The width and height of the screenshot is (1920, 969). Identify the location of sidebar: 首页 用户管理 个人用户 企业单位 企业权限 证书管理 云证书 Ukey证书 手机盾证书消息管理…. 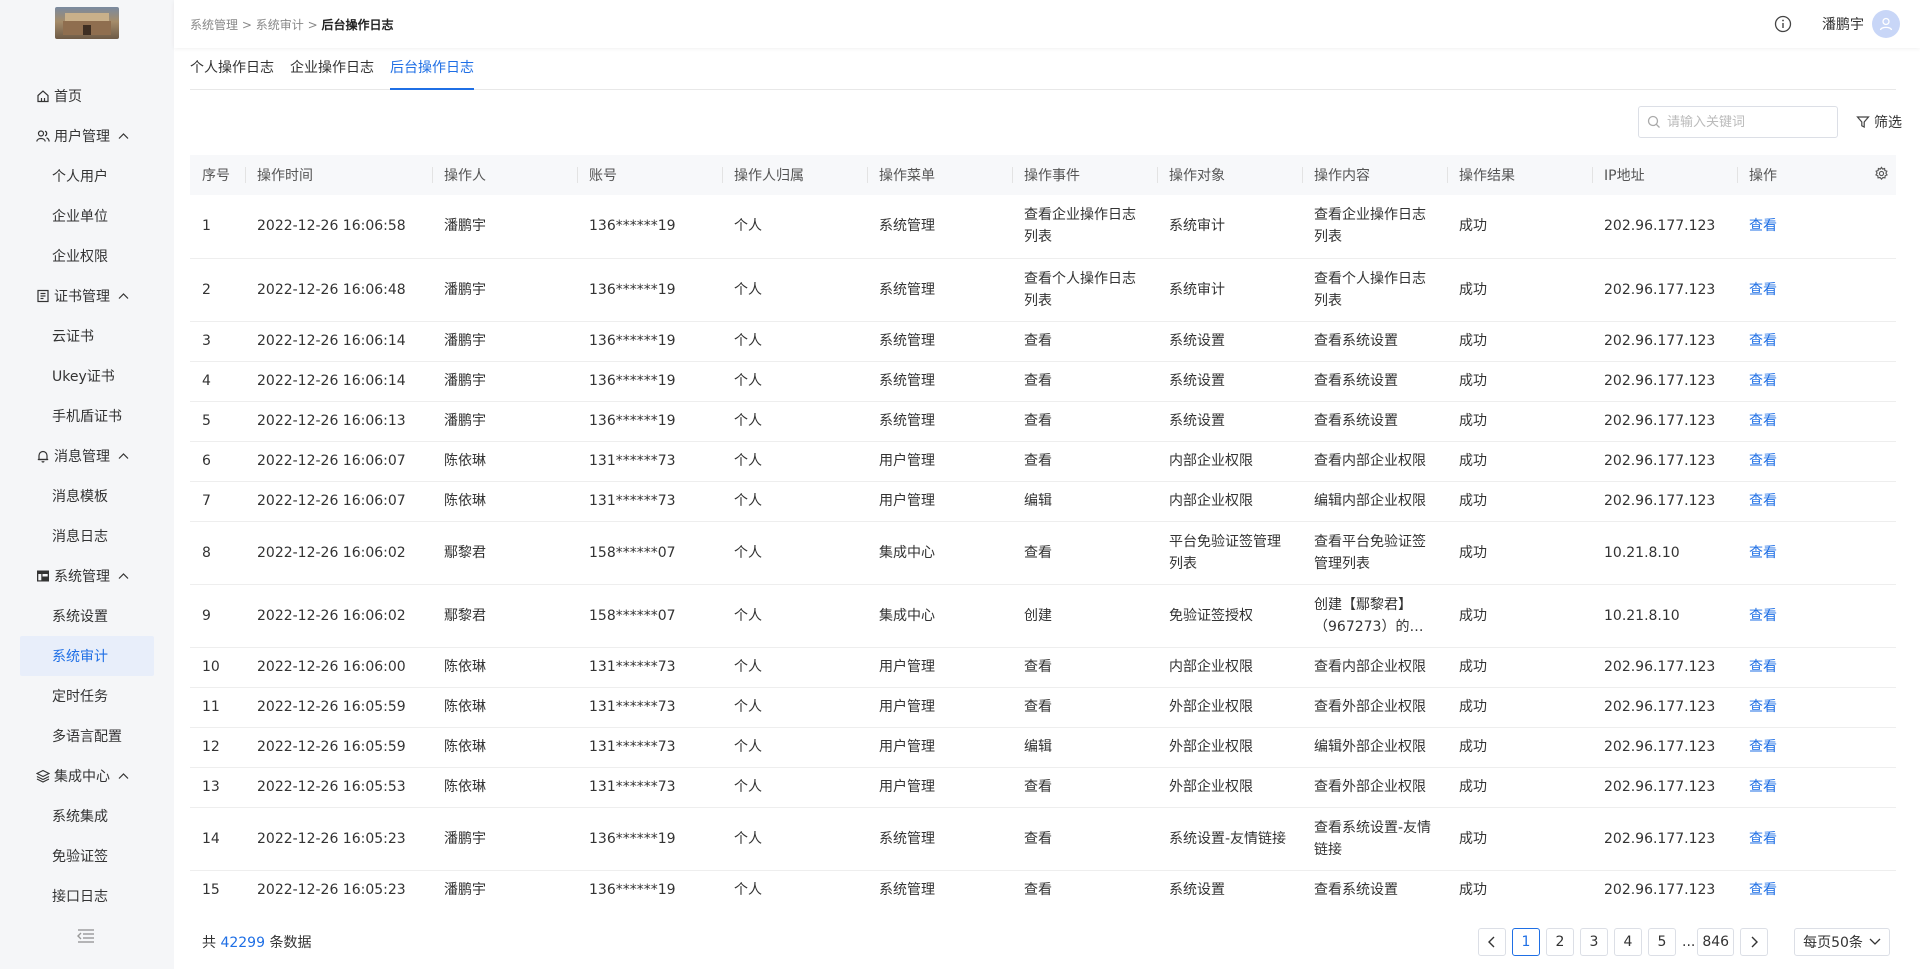
(87, 484).